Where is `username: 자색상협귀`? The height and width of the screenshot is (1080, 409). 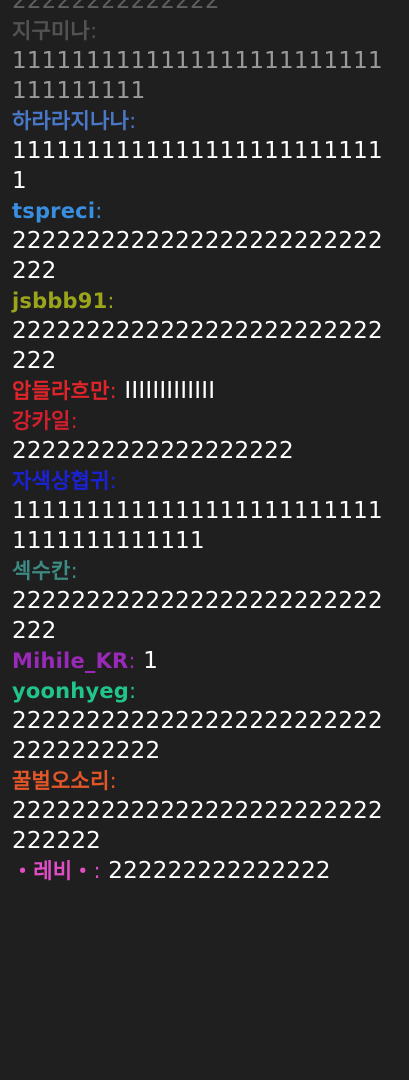 username: 자색상협귀 is located at coordinates (61, 481).